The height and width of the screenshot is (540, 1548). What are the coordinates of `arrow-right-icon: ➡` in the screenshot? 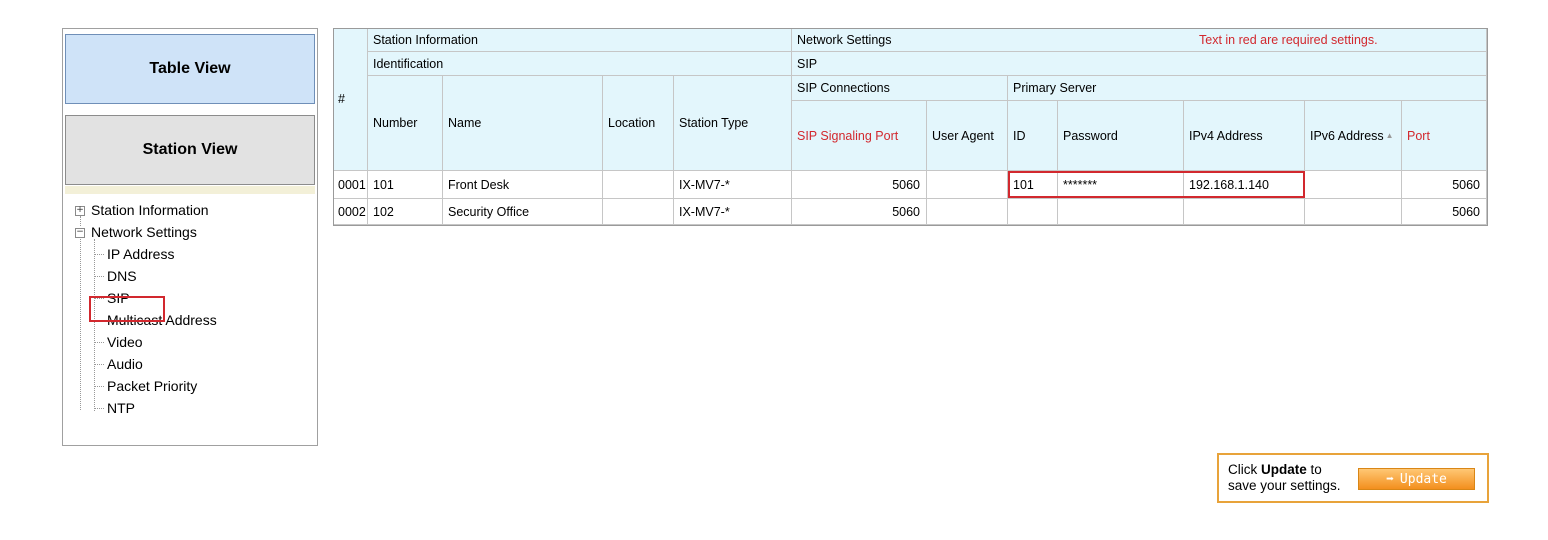 It's located at (1390, 479).